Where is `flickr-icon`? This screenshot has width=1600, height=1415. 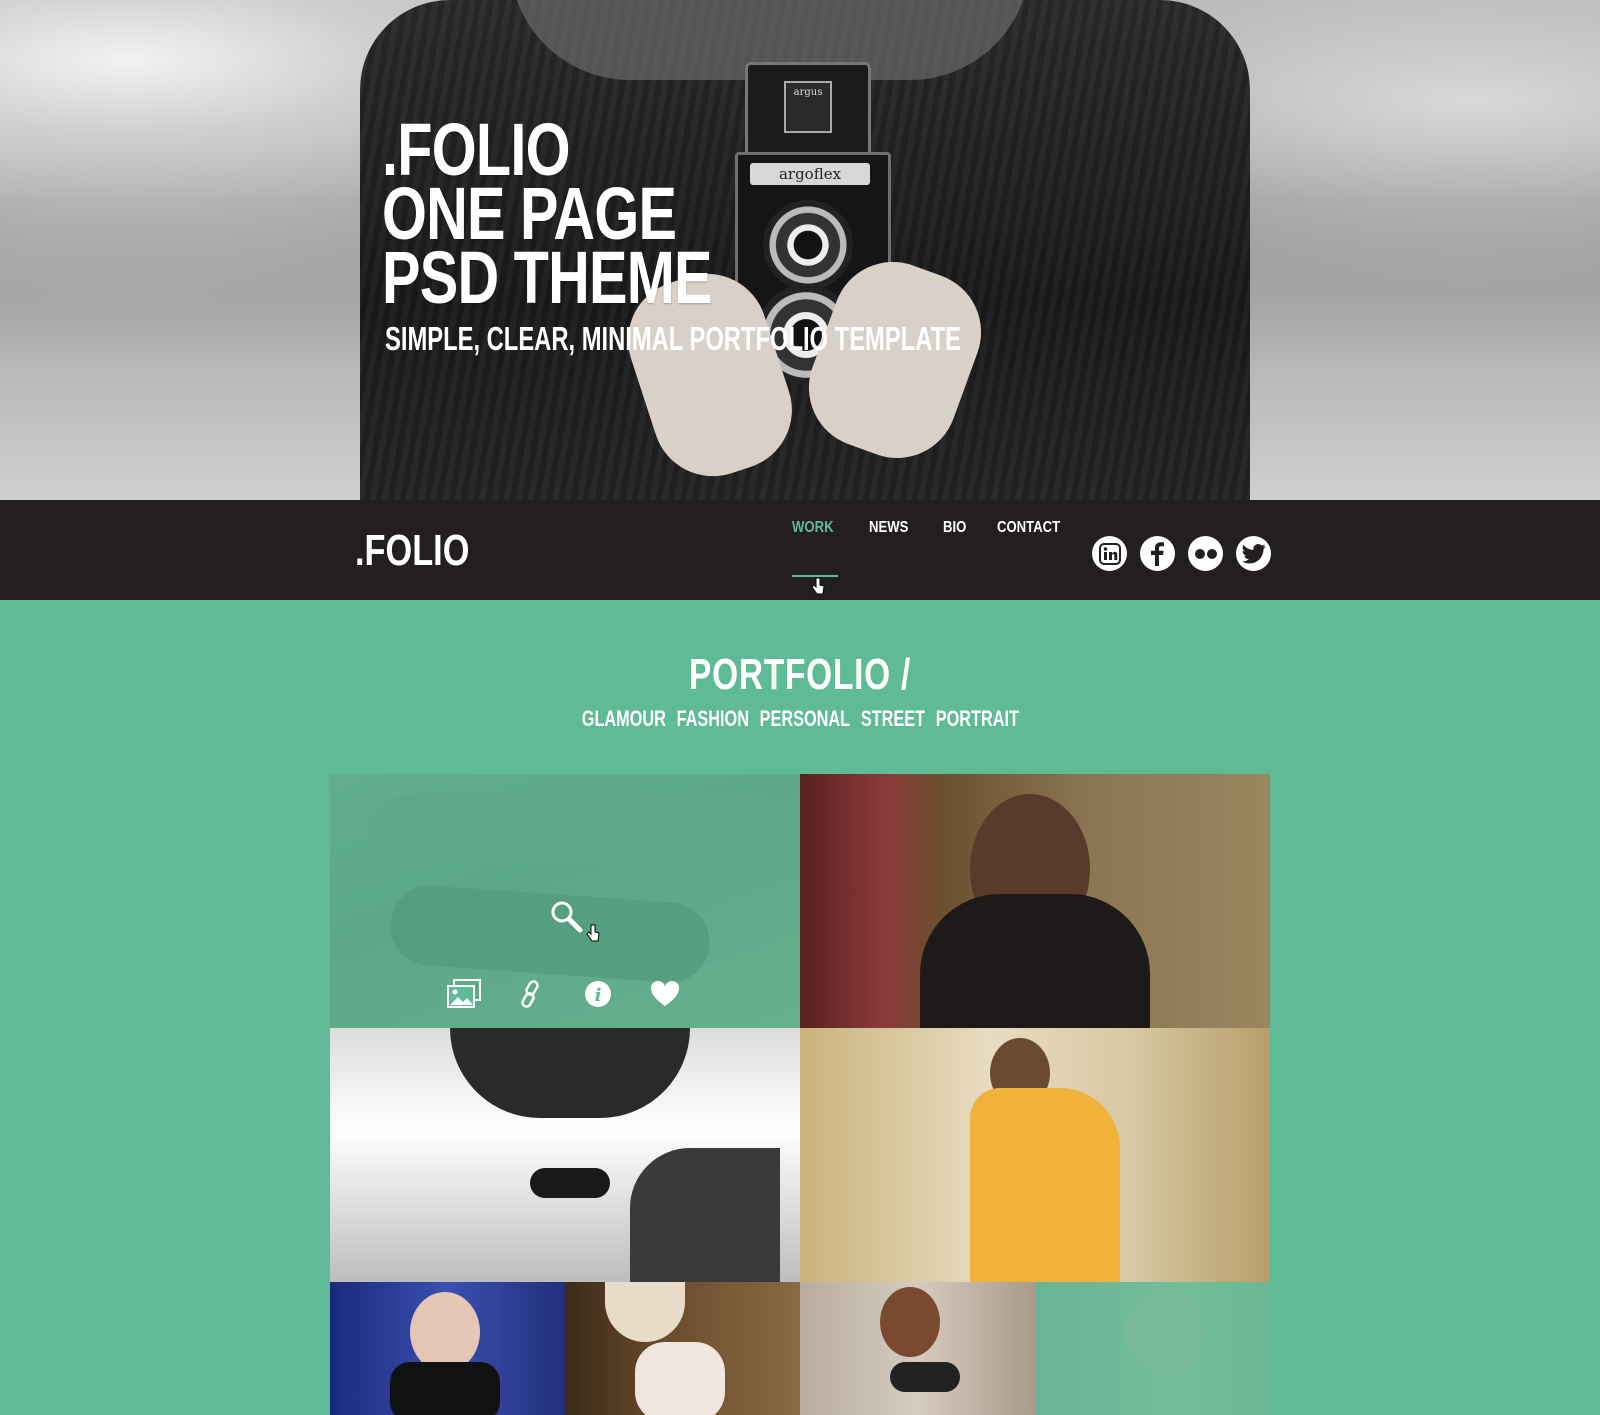 flickr-icon is located at coordinates (1205, 553).